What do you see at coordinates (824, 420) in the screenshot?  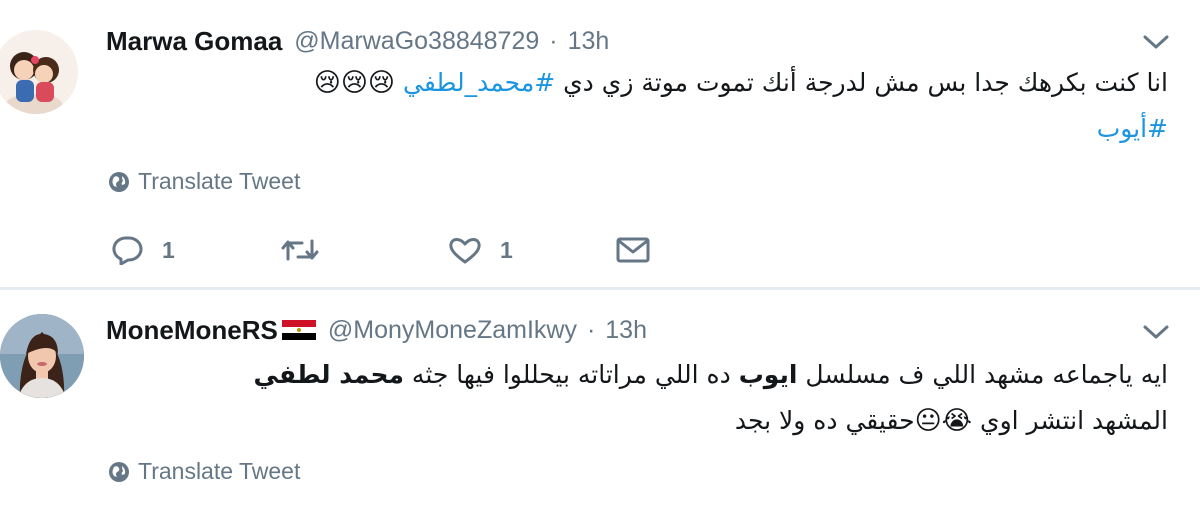 I see `tweet-text-body: حقيقي ده ولا بجد` at bounding box center [824, 420].